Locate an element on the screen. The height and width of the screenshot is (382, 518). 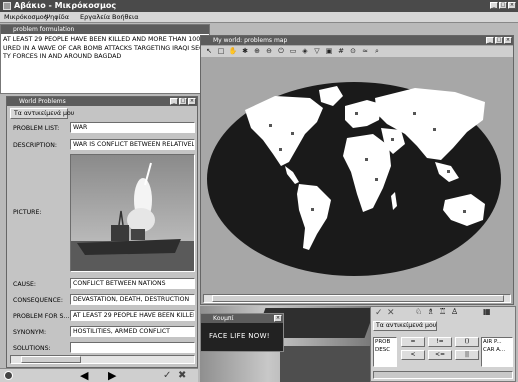
panel-bottom-strip is located at coordinates (443, 375).